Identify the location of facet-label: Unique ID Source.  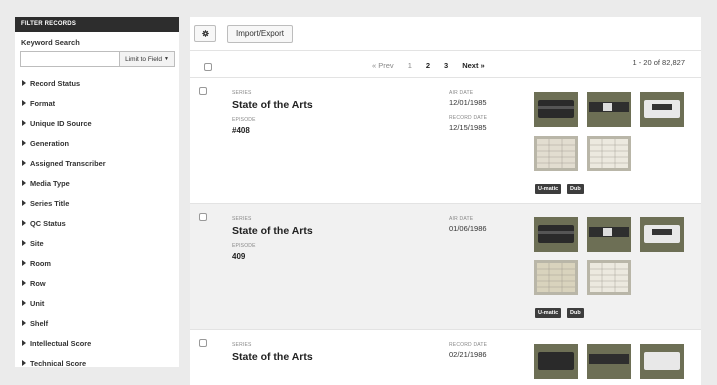
(61, 123).